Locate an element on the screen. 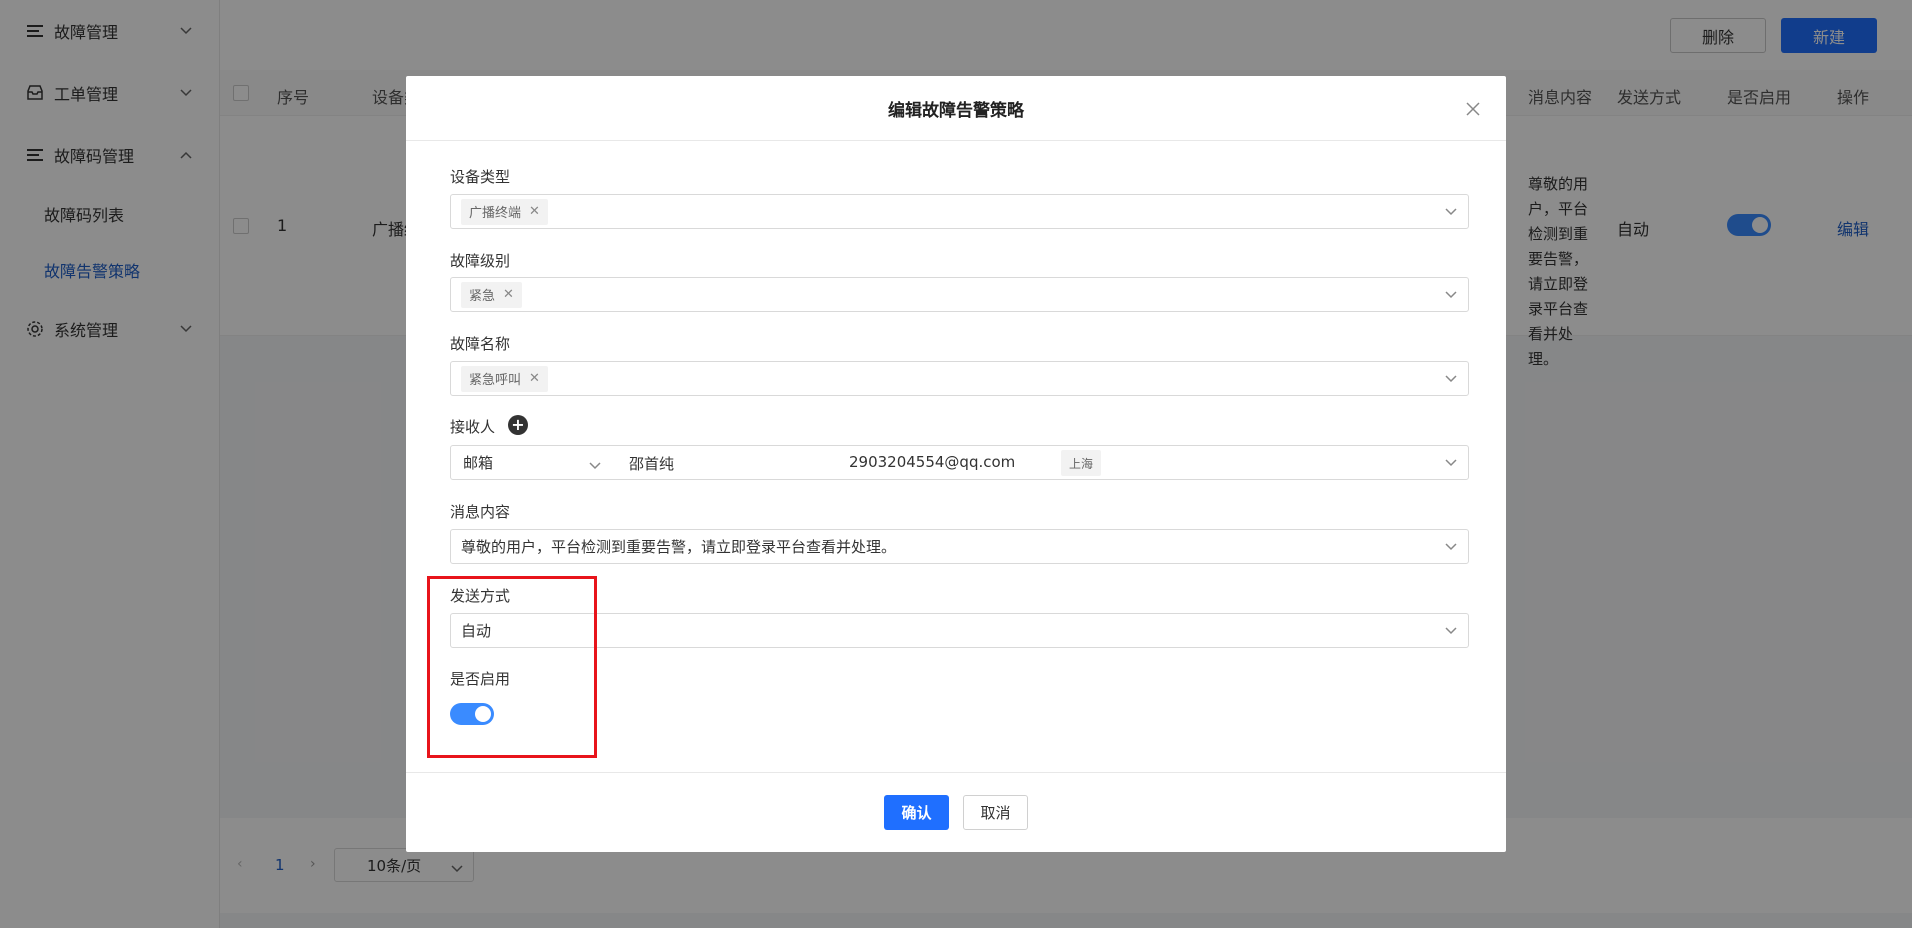 The height and width of the screenshot is (928, 1912). close-icon is located at coordinates (1473, 109).